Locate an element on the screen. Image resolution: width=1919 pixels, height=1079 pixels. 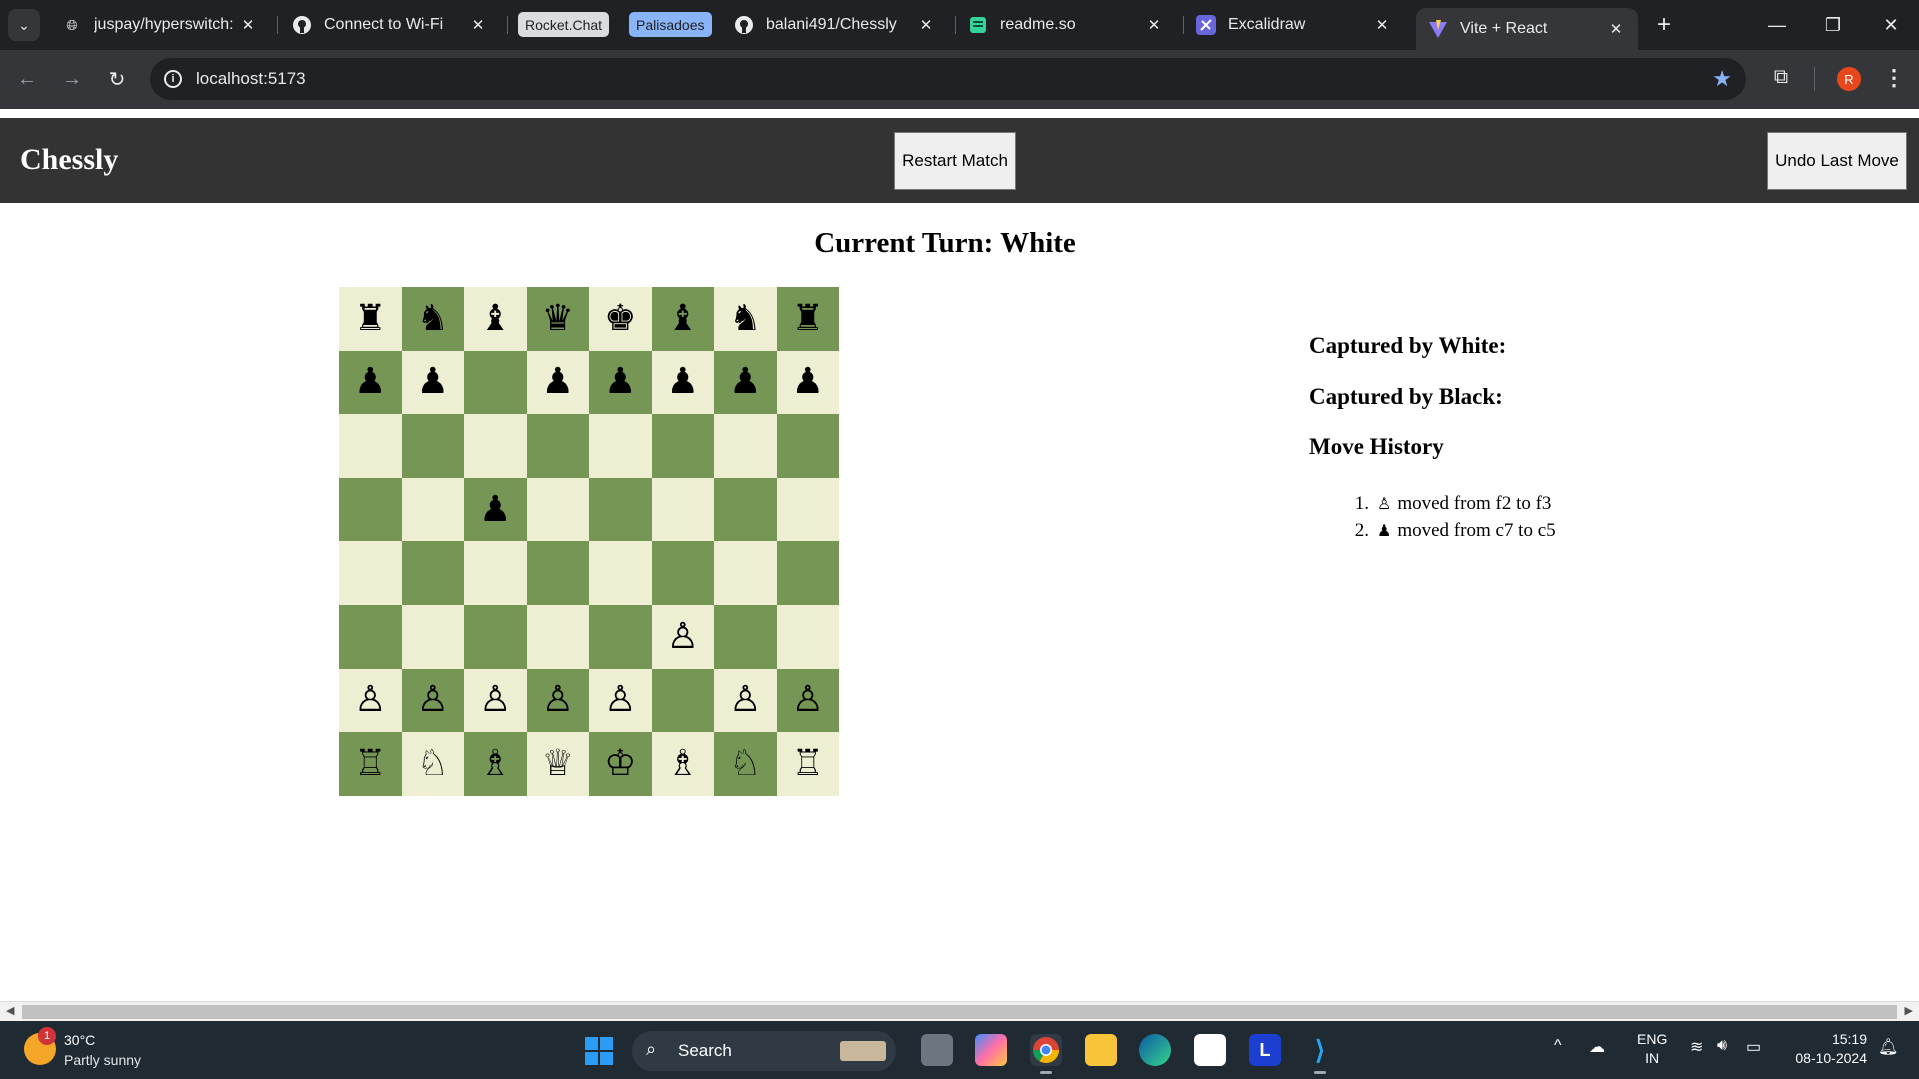
board-square-d5 is located at coordinates (557, 509).